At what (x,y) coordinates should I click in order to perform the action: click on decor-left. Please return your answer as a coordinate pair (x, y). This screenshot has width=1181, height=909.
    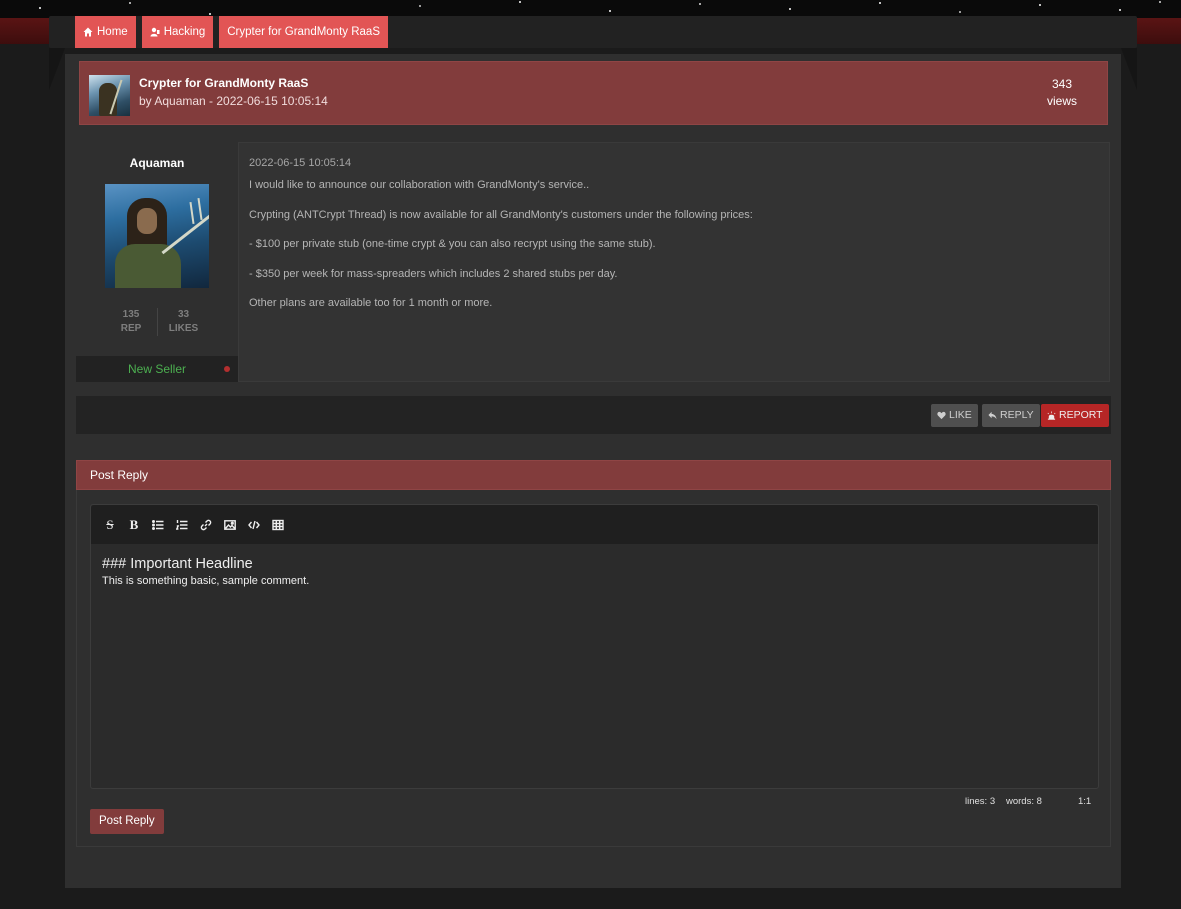
    Looking at the image, I should click on (57, 69).